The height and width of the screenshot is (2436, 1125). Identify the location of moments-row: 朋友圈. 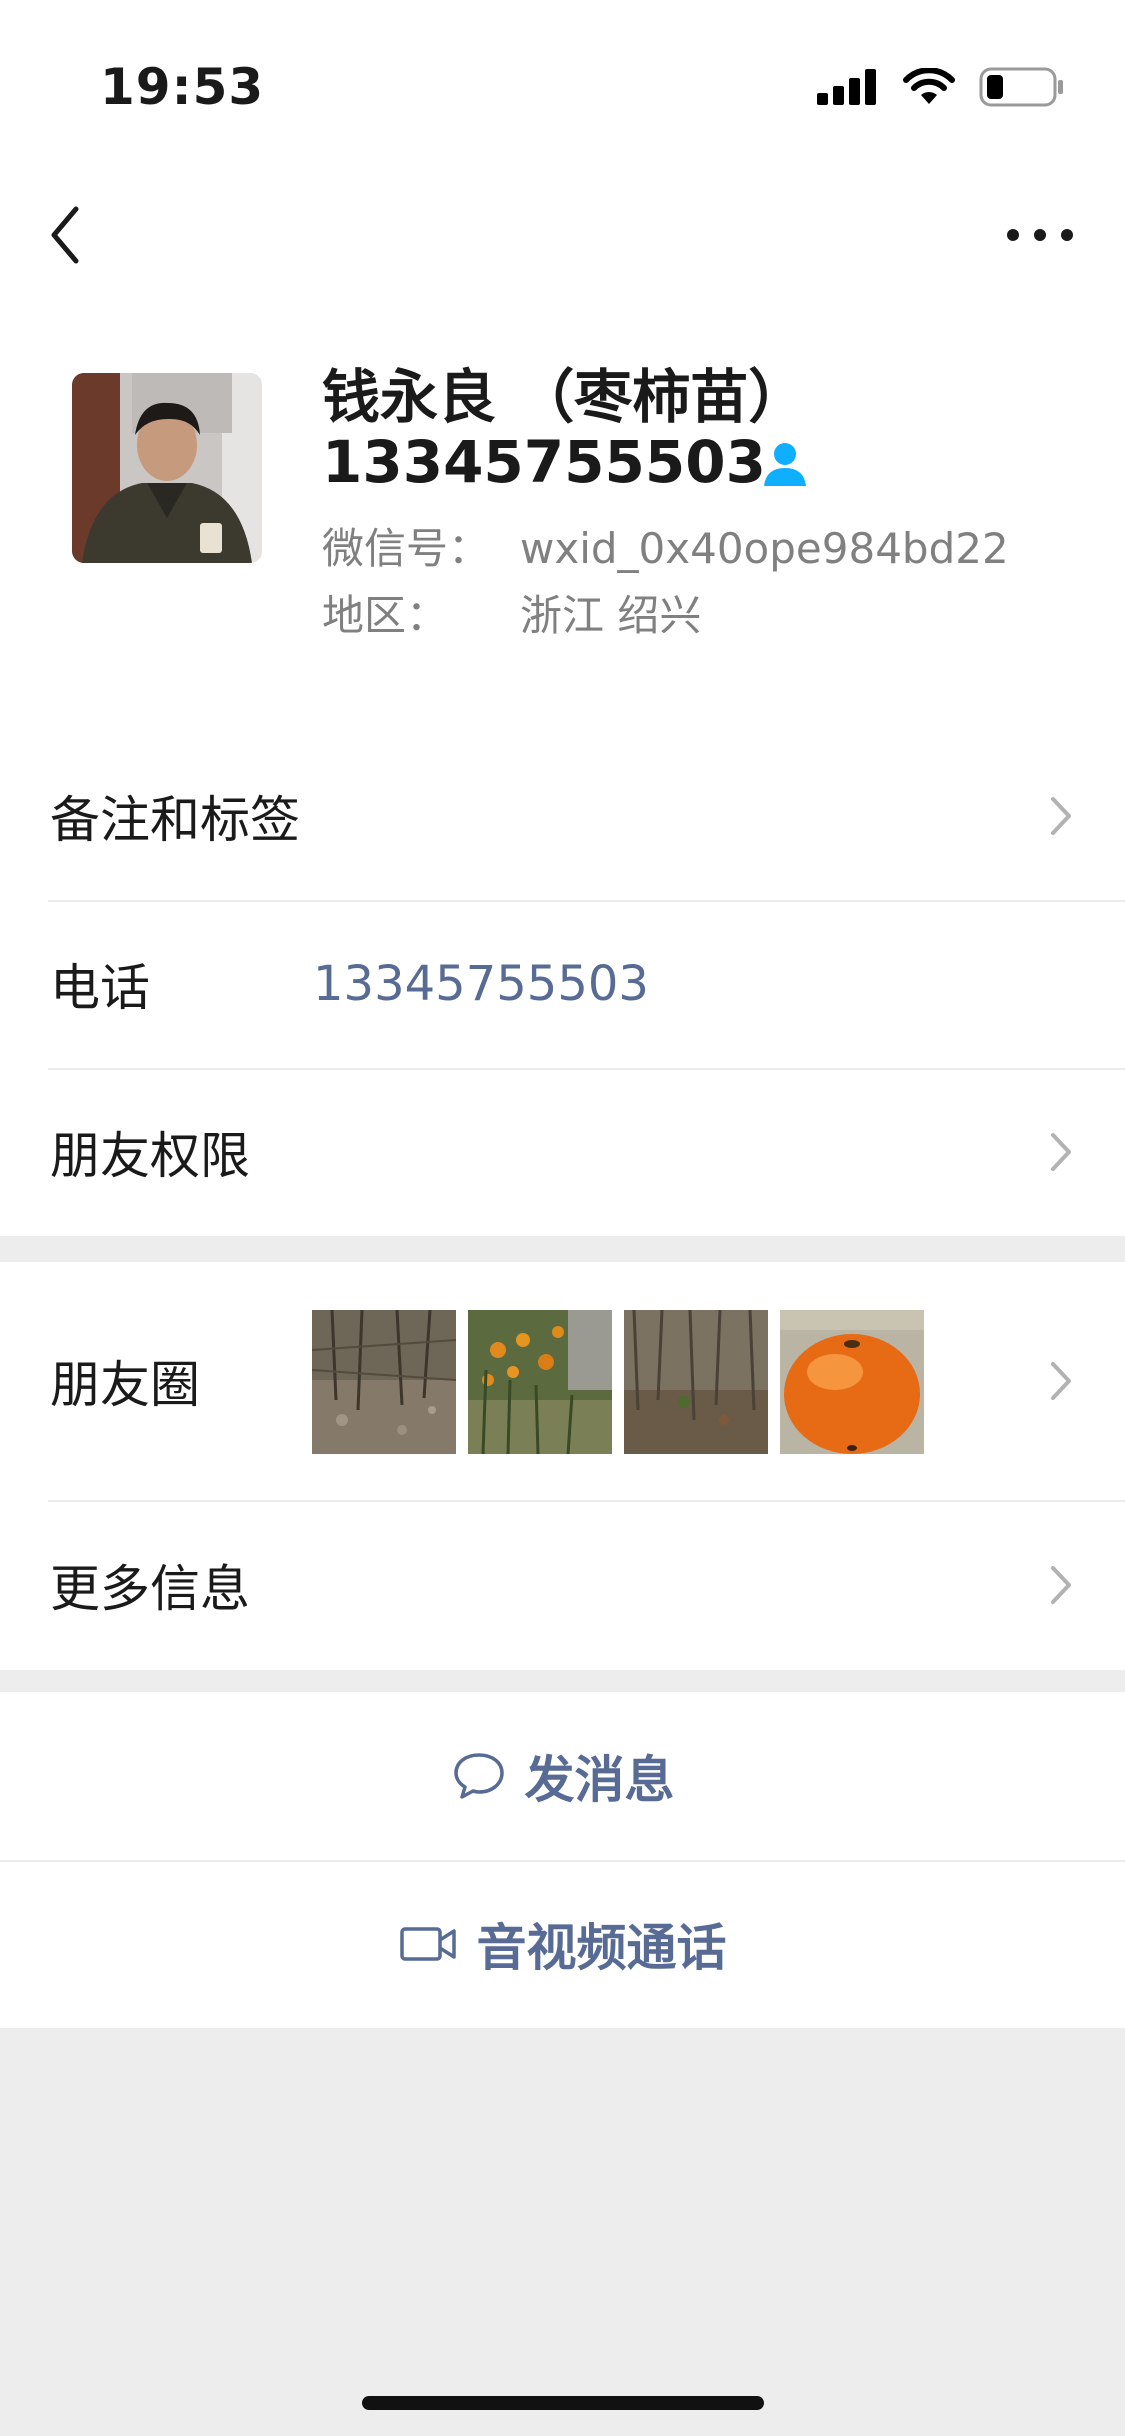
(562, 1381).